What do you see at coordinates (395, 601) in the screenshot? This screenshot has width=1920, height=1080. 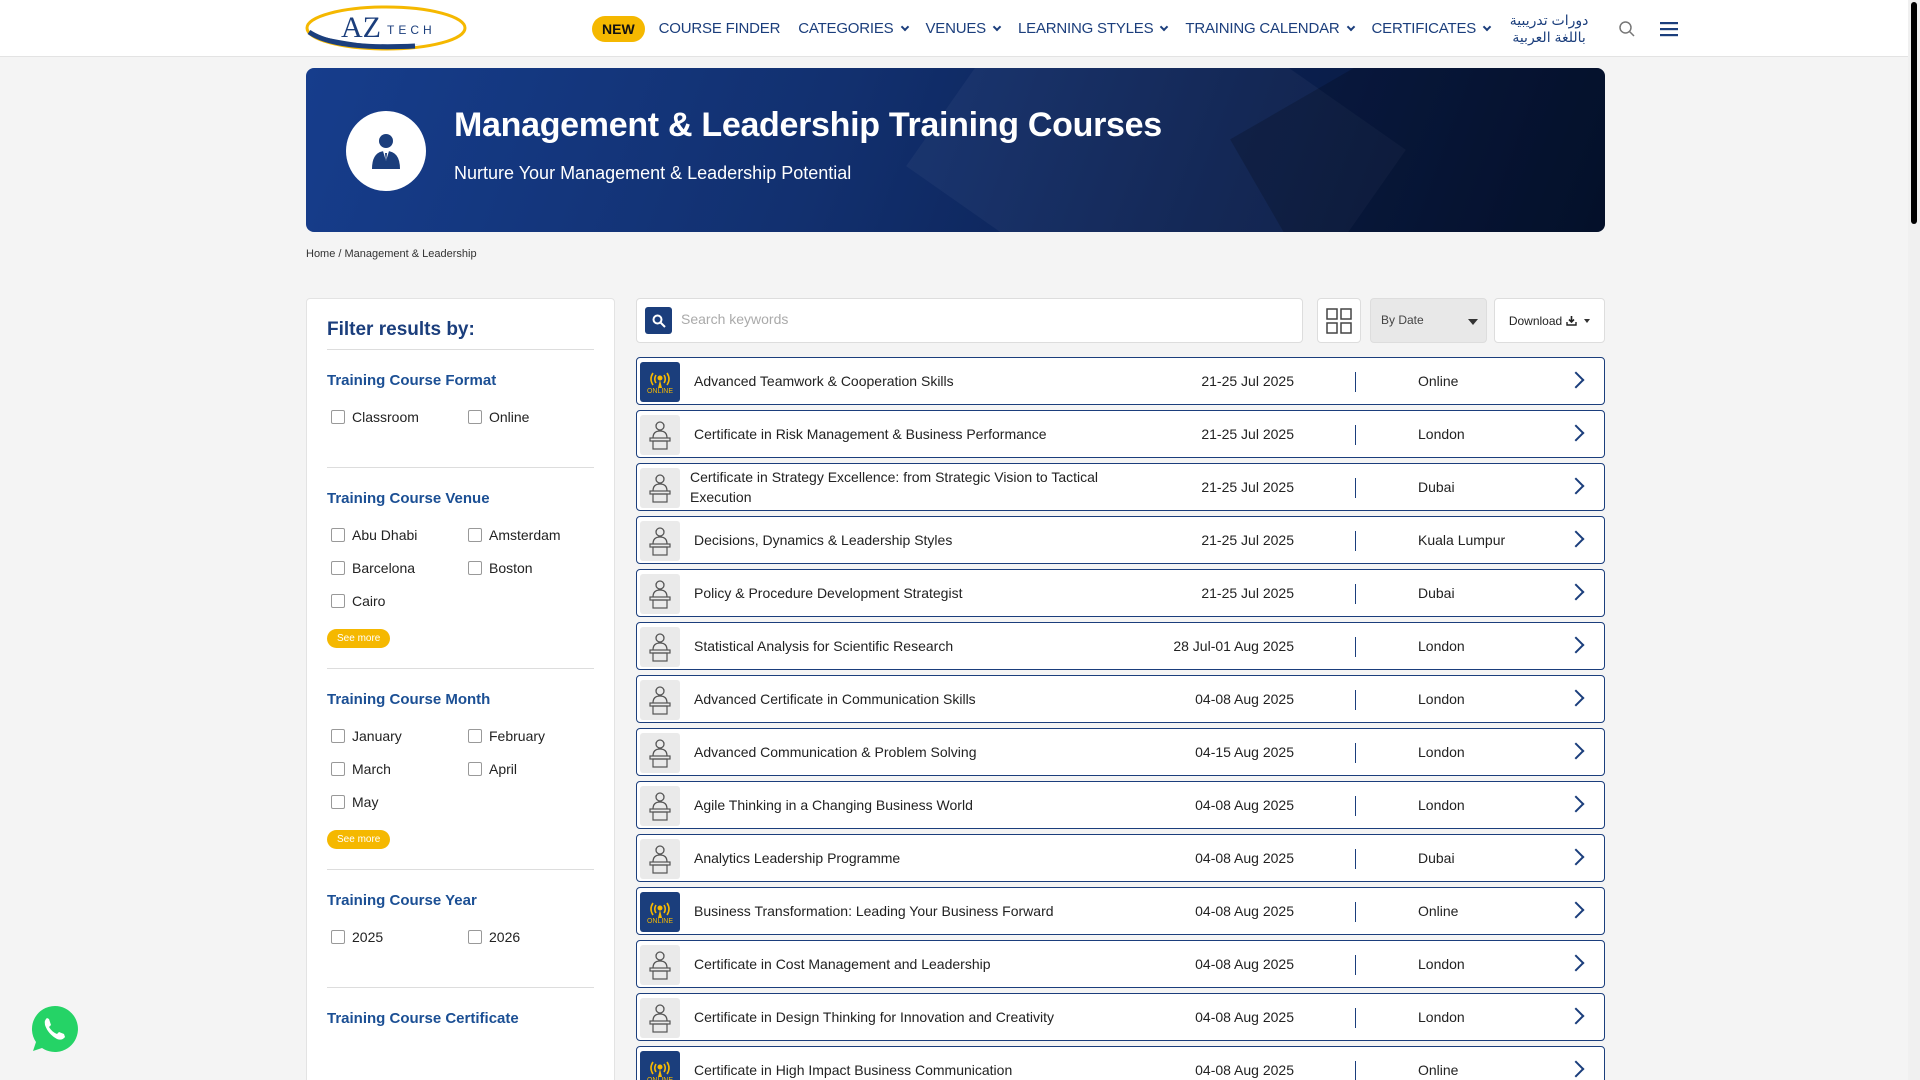 I see `filter-option-cairo: Cairo` at bounding box center [395, 601].